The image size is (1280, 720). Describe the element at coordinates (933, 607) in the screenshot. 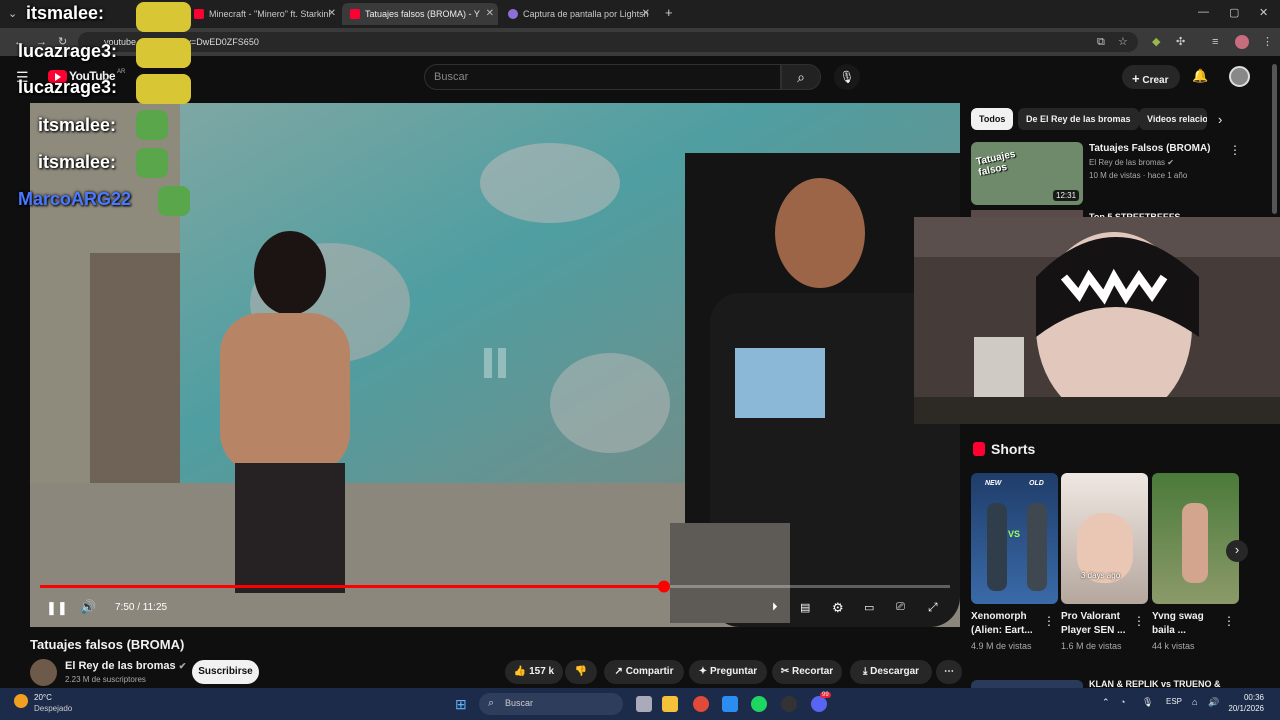

I see `fullscreen-icon: ⤢` at that location.